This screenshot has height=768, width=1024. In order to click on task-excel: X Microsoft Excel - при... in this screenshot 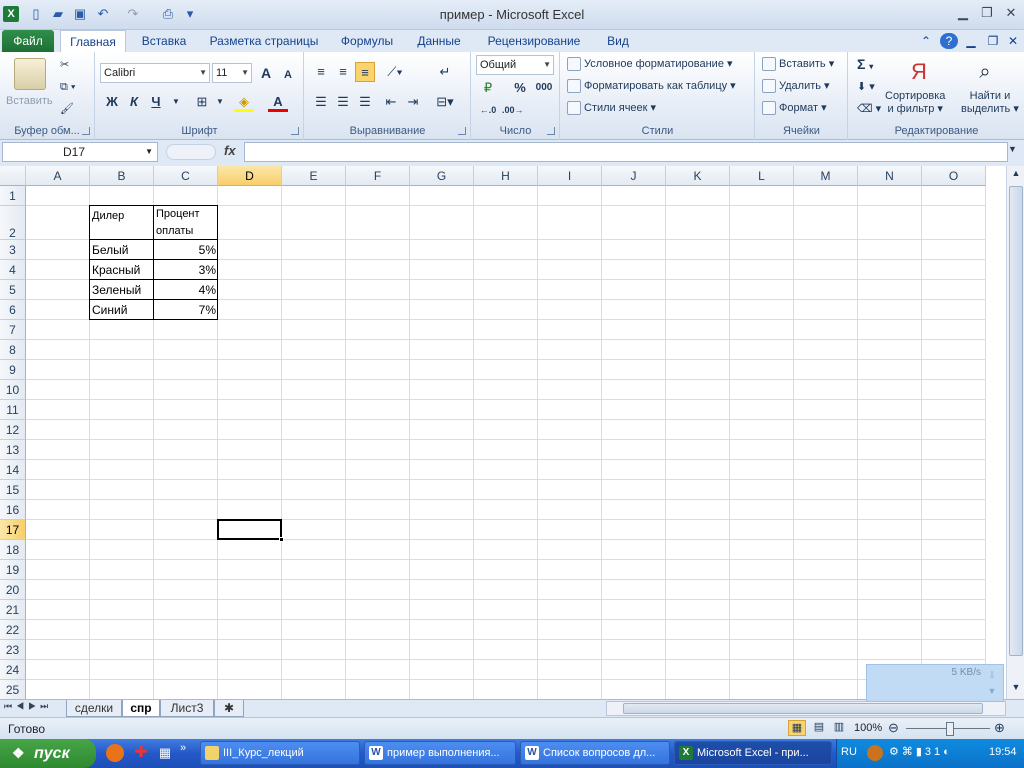, I will do `click(753, 753)`.